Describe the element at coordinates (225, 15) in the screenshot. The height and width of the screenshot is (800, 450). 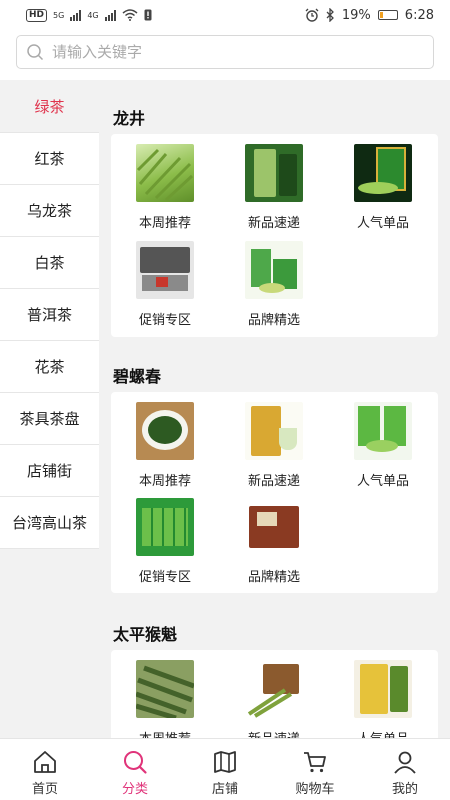
I see `status-bar: HD 5G 4G 19% 6:28` at that location.